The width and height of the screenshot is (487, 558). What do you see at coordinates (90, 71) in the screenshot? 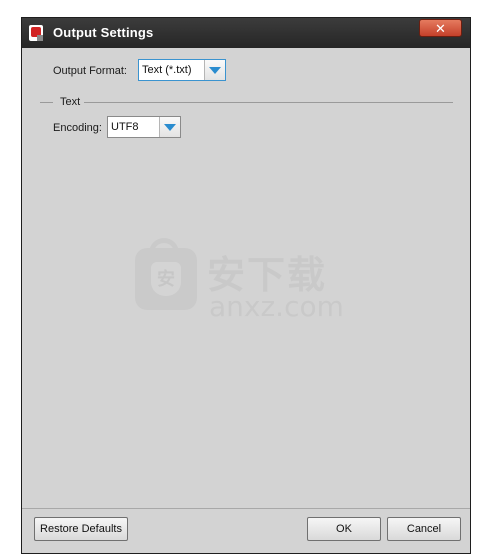
I see `output-format-label: Output Format:` at bounding box center [90, 71].